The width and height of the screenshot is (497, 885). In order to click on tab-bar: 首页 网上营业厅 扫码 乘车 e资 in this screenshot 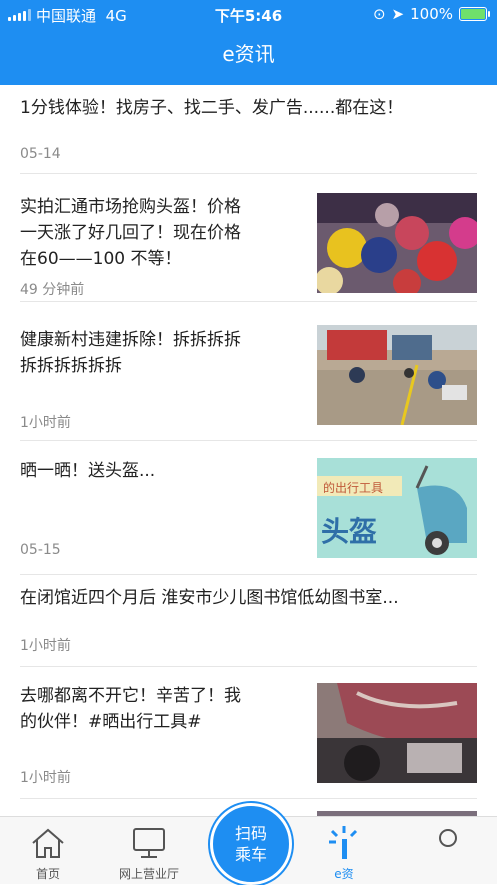, I will do `click(248, 844)`.